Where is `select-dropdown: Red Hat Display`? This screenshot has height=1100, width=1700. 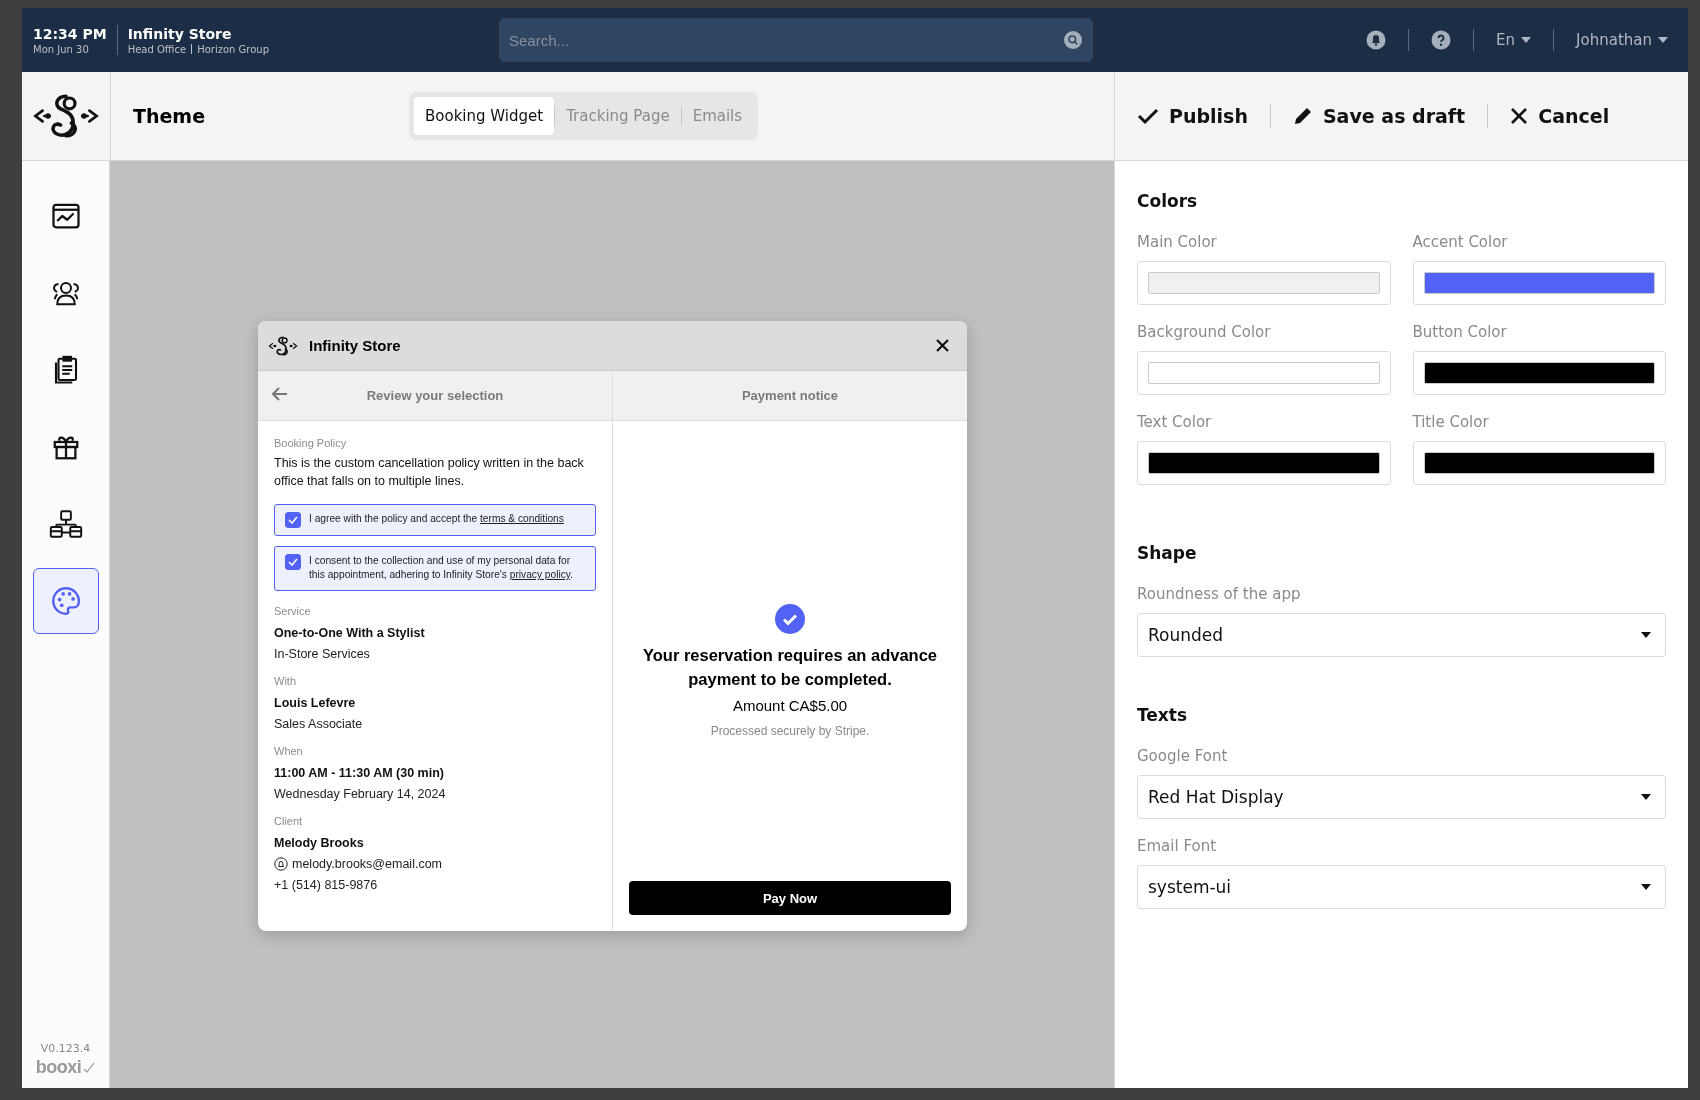 select-dropdown: Red Hat Display is located at coordinates (1401, 797).